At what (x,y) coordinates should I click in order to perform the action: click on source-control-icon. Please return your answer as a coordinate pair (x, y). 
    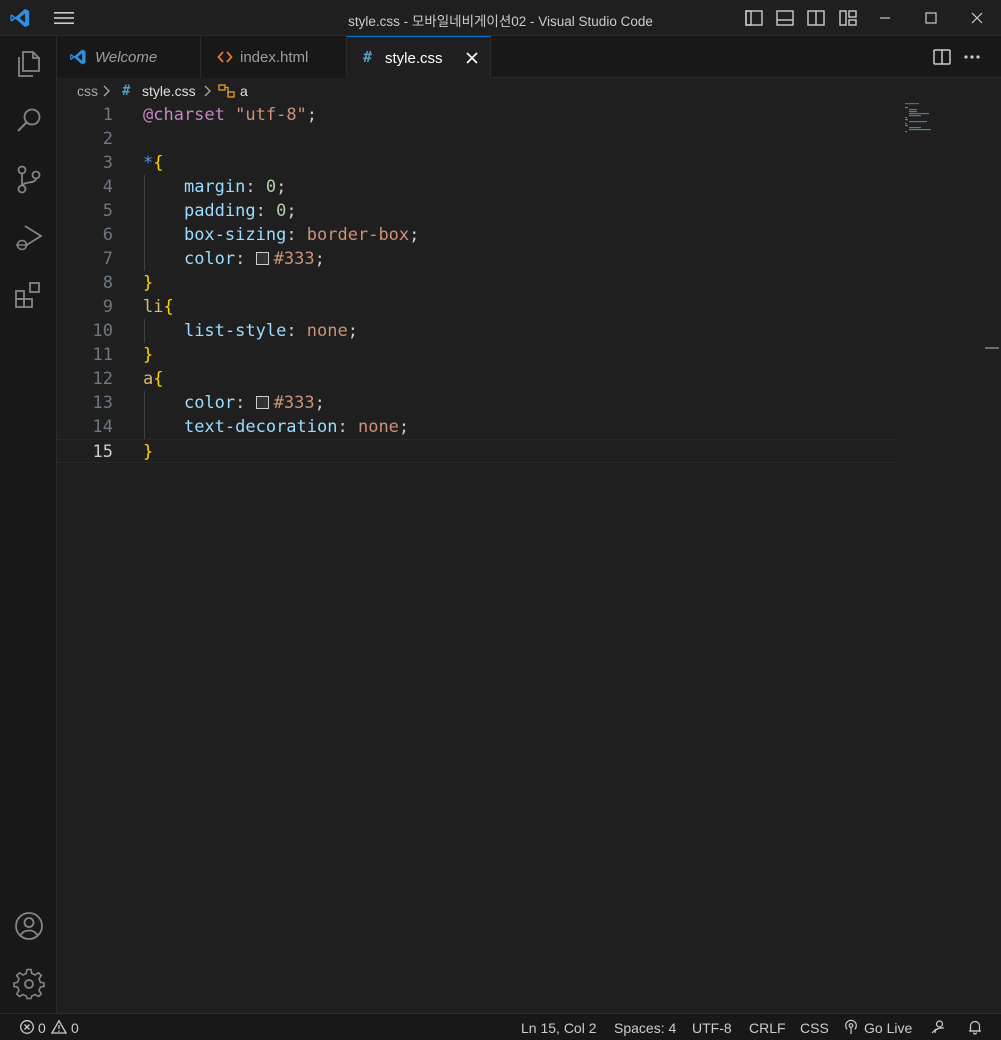
    Looking at the image, I should click on (29, 179).